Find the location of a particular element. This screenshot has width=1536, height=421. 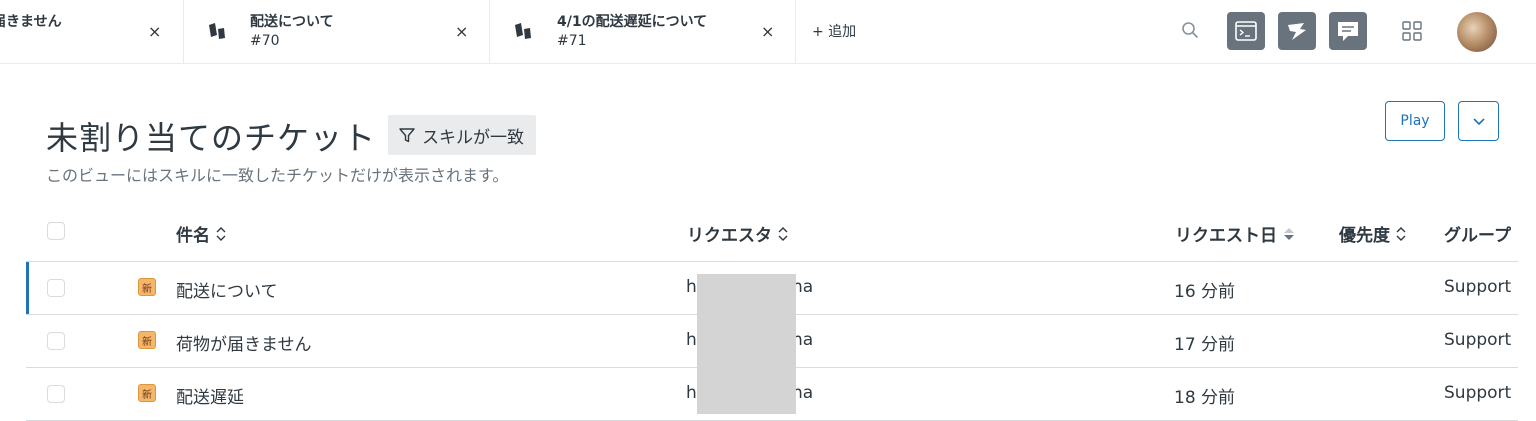

chat-app-icon is located at coordinates (1348, 31).